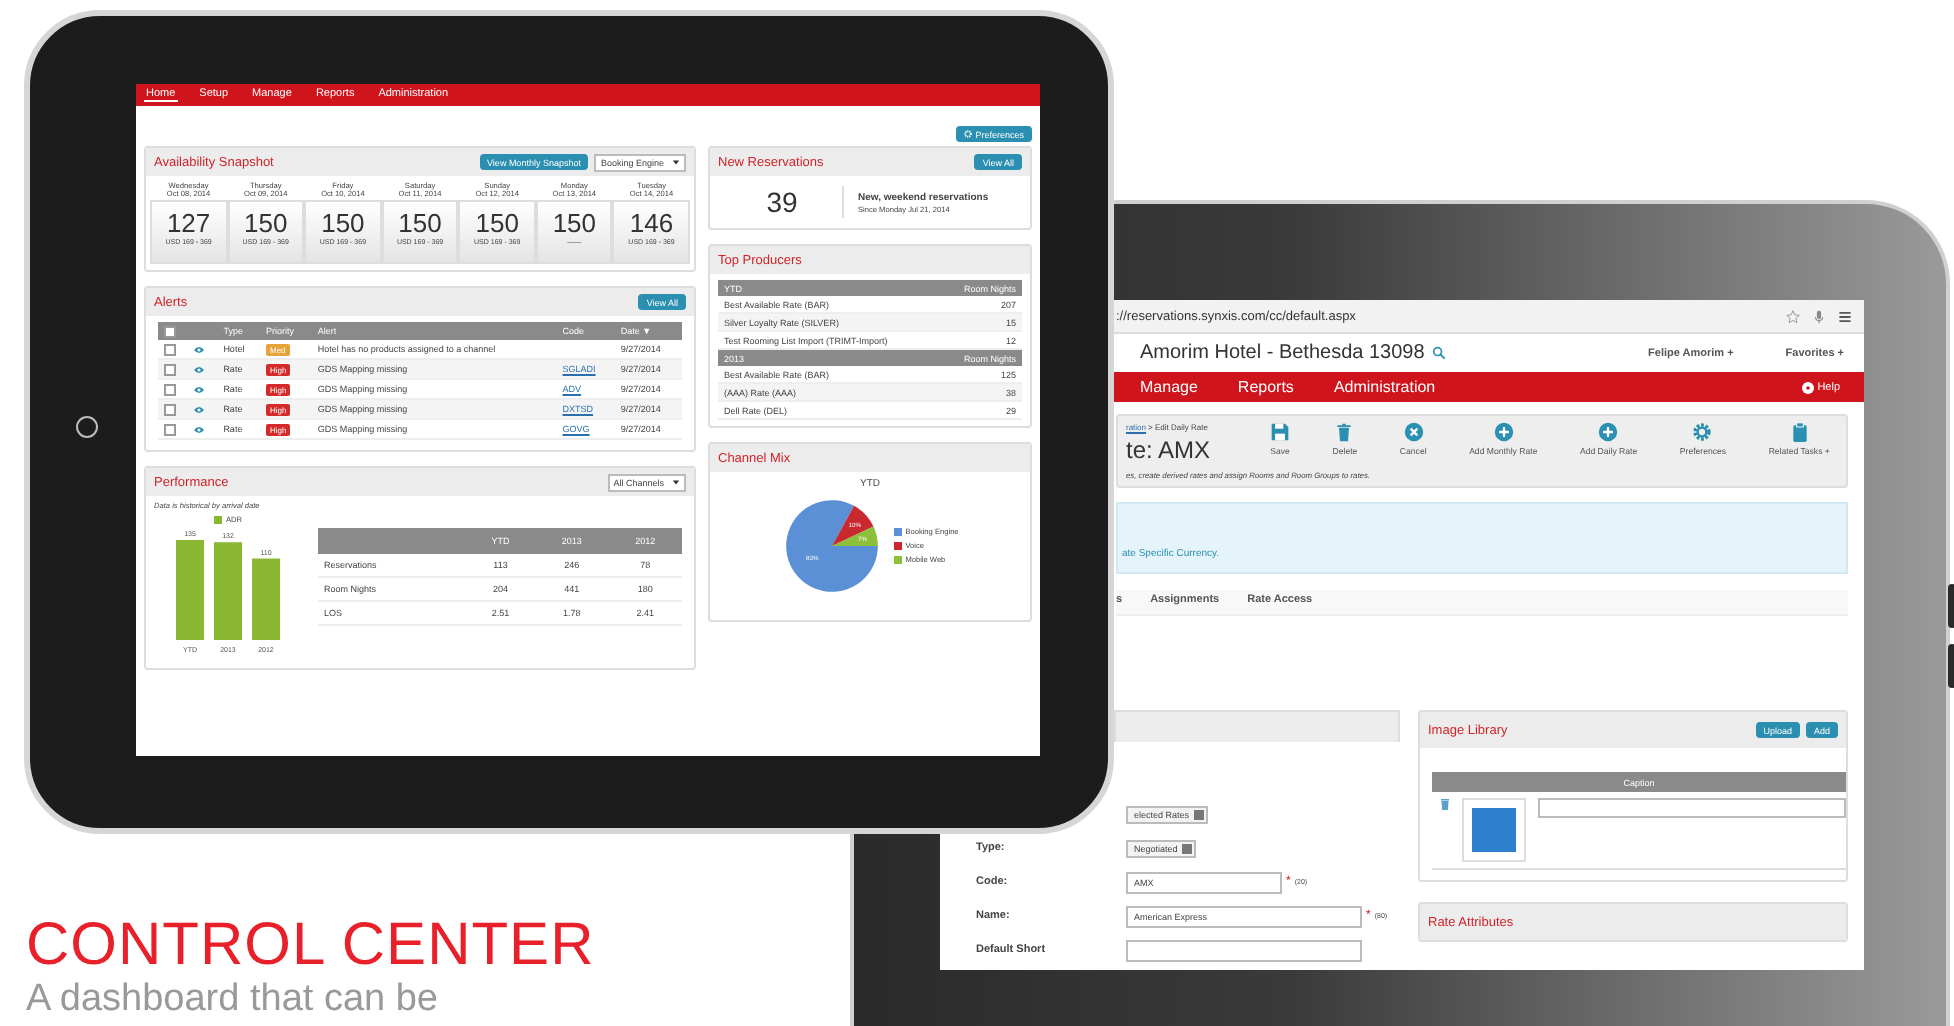 This screenshot has height=1026, width=1954. I want to click on availability-count: 146, so click(651, 223).